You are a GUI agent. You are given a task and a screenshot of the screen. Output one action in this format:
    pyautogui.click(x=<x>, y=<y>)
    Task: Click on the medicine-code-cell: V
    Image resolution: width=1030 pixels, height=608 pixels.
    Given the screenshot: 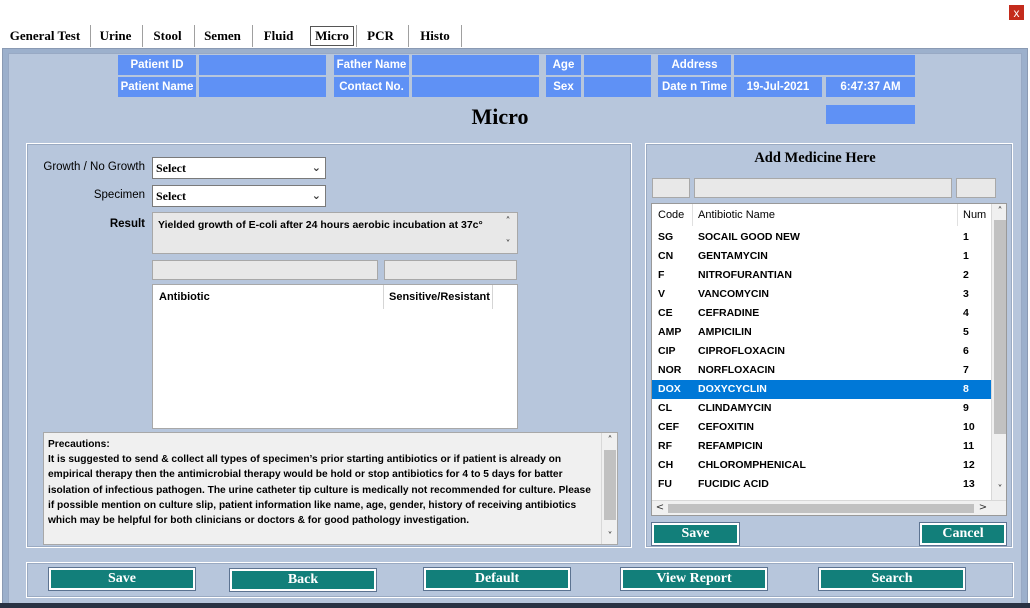 What is the action you would take?
    pyautogui.click(x=662, y=294)
    